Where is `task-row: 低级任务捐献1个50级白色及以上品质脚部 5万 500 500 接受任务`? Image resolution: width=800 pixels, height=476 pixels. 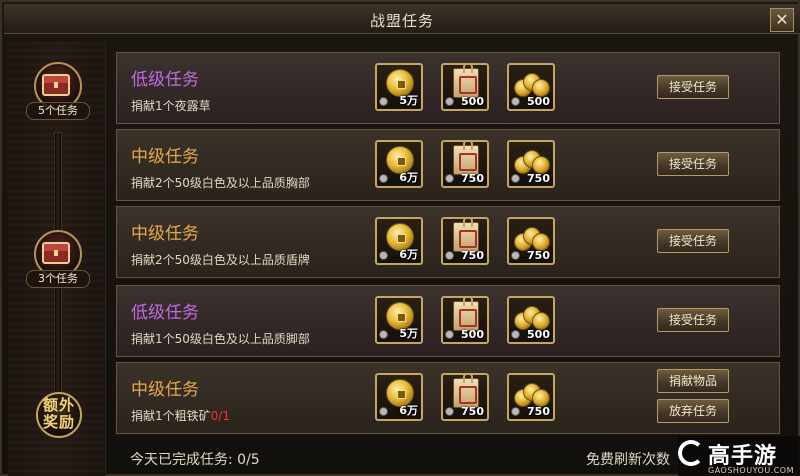 task-row: 低级任务捐献1个50级白色及以上品质脚部 5万 500 500 接受任务 is located at coordinates (448, 321).